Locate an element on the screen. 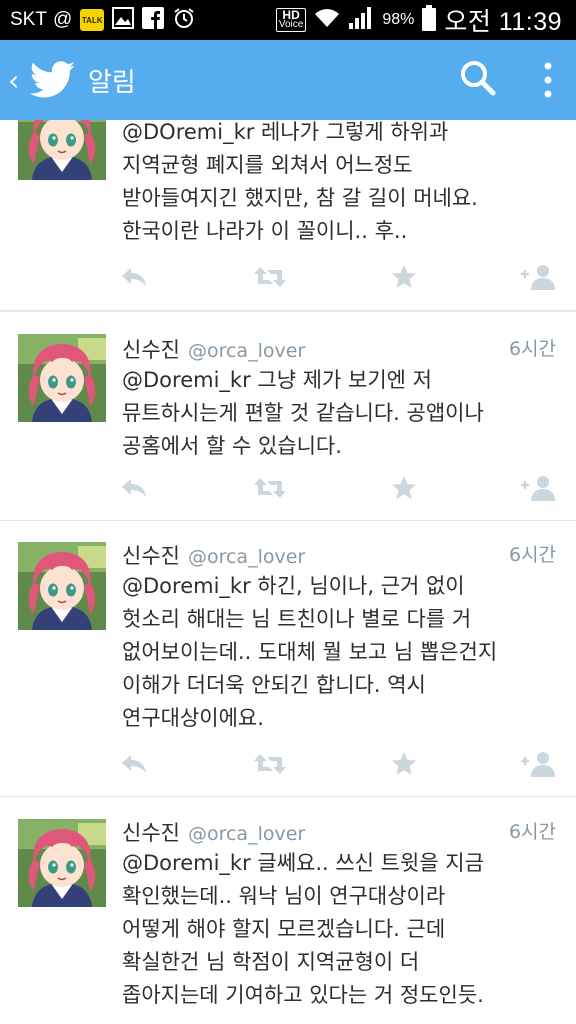 This screenshot has height=1024, width=576. status-bar: SKT @ TALK HD Voice 98% 오전 11:39 is located at coordinates (288, 20).